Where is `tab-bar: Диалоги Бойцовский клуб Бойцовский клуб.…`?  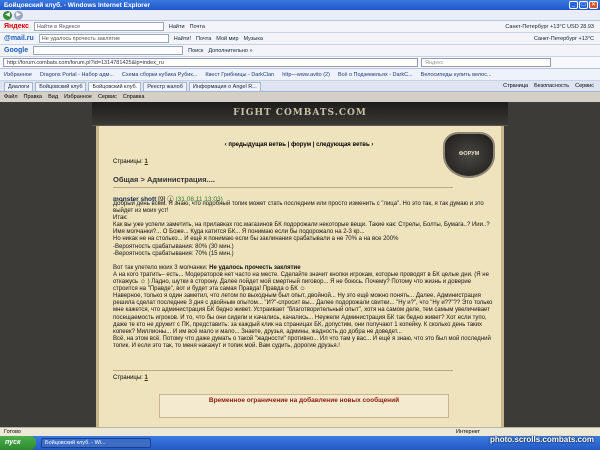
tab-bar: Диалоги Бойцовский клуб Бойцовский клуб.… is located at coordinates (300, 86).